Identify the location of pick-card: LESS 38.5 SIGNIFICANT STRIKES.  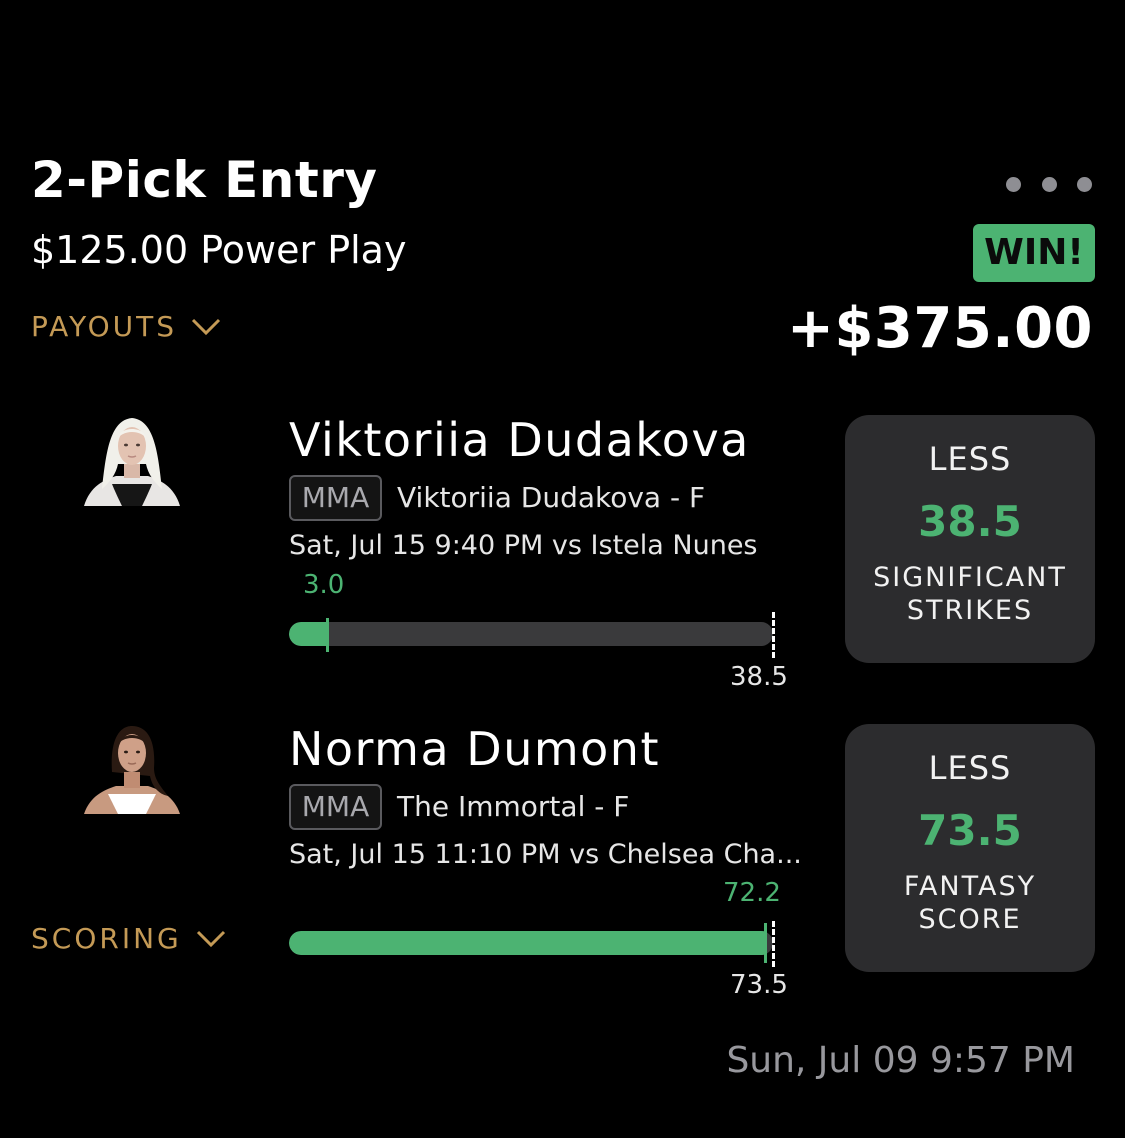
(970, 539).